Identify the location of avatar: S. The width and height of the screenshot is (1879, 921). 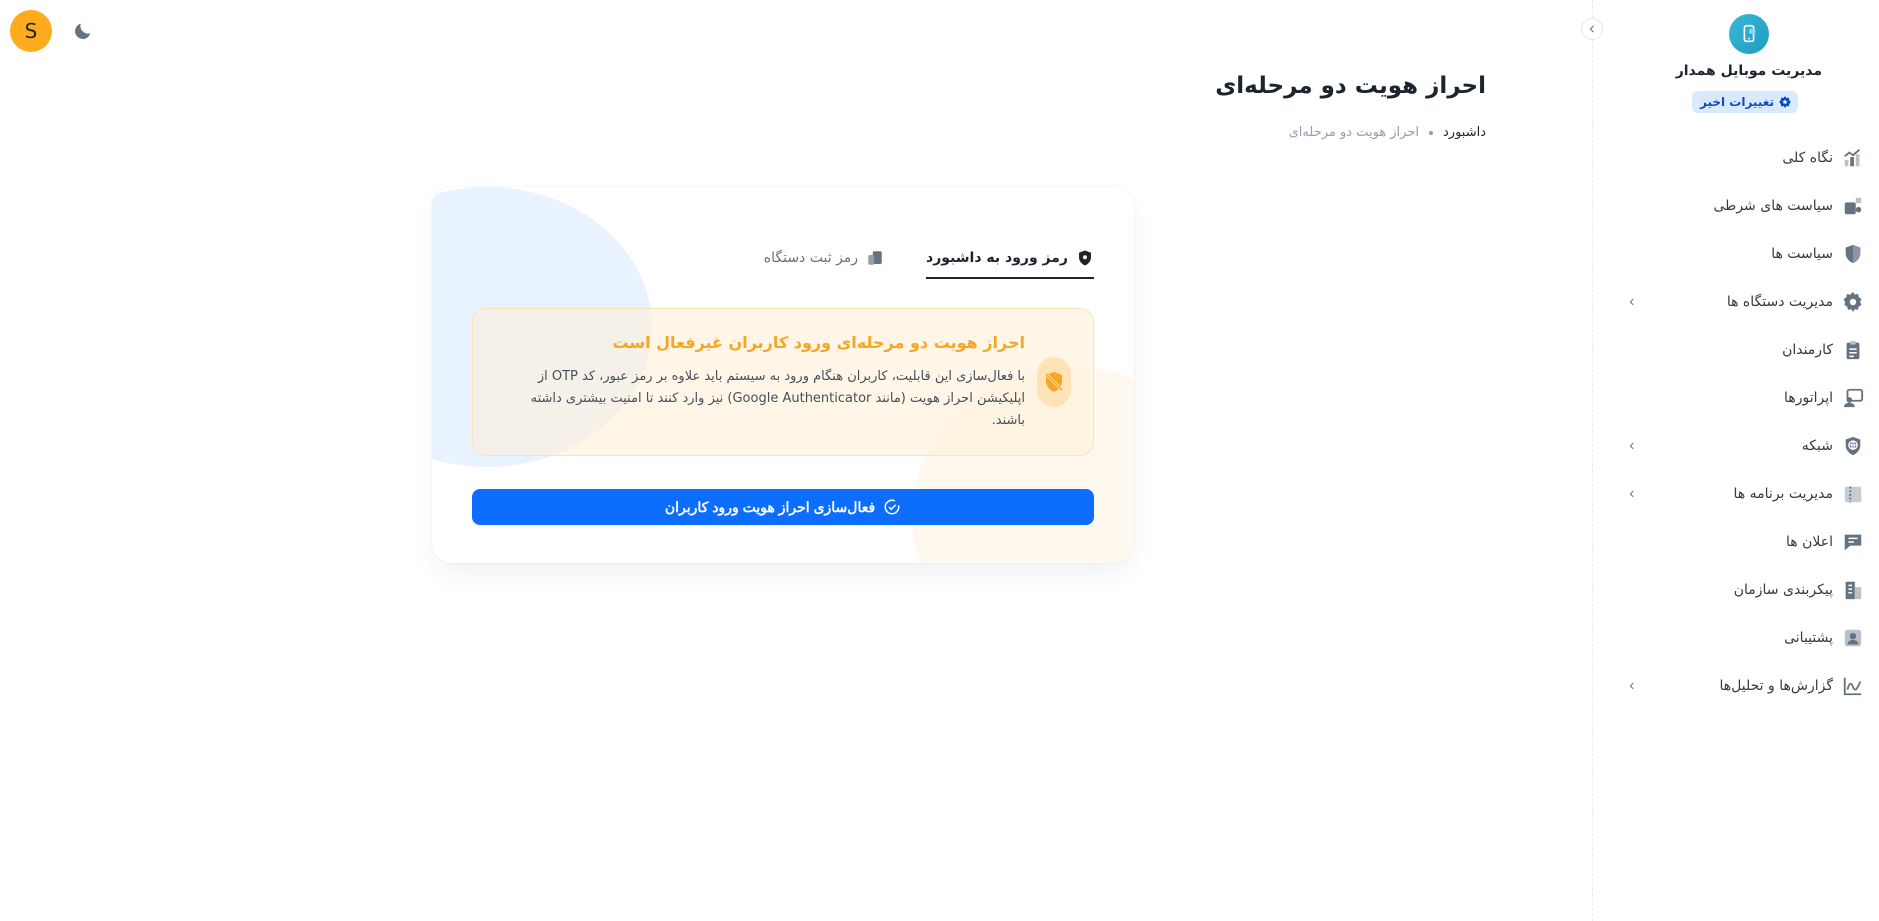
(31, 31).